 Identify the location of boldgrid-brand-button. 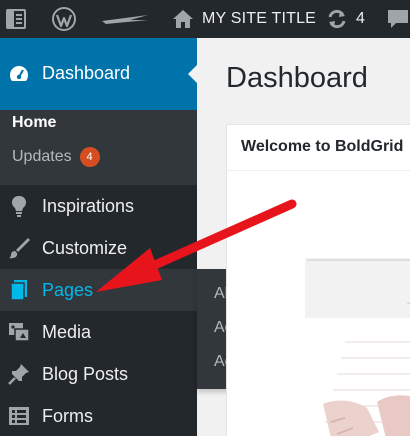
(126, 19).